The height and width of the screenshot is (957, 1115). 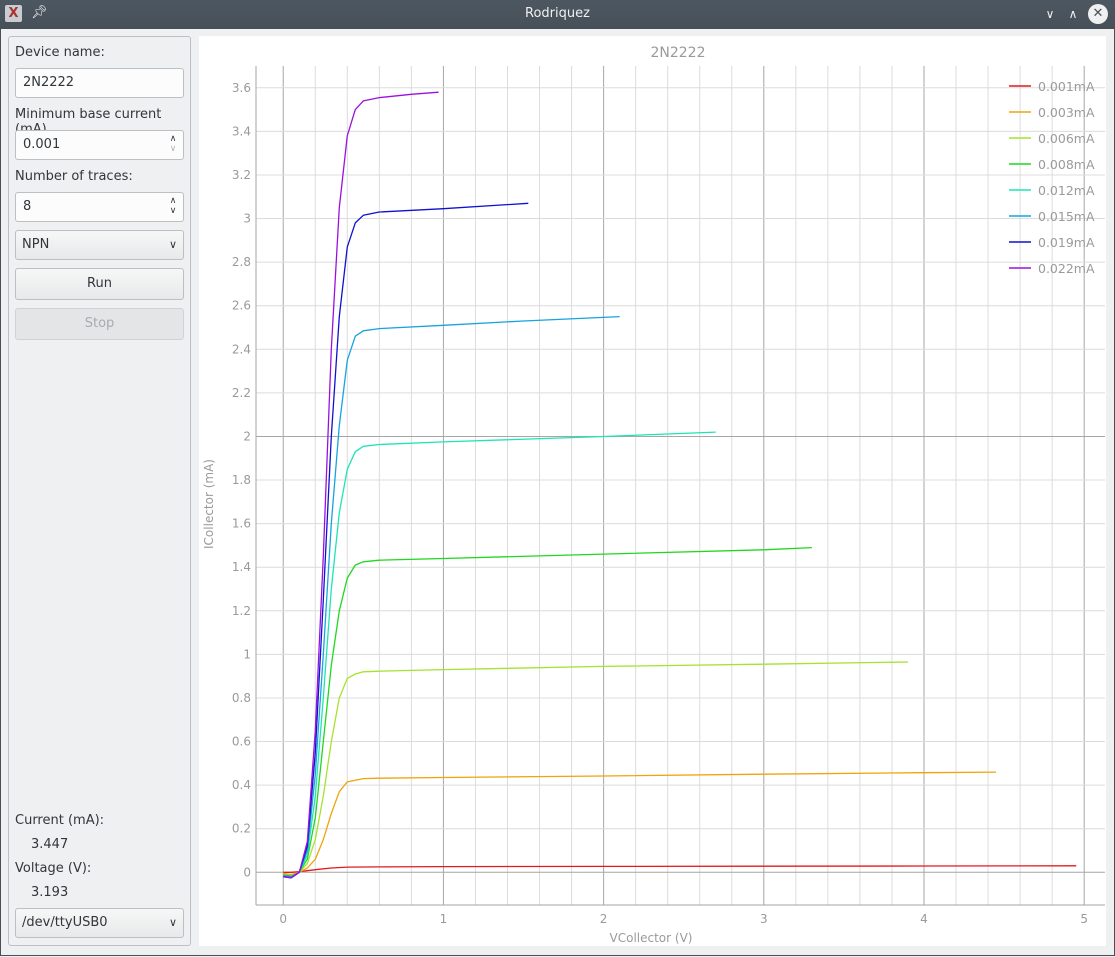 I want to click on maximize-button: ∧, so click(x=1073, y=14).